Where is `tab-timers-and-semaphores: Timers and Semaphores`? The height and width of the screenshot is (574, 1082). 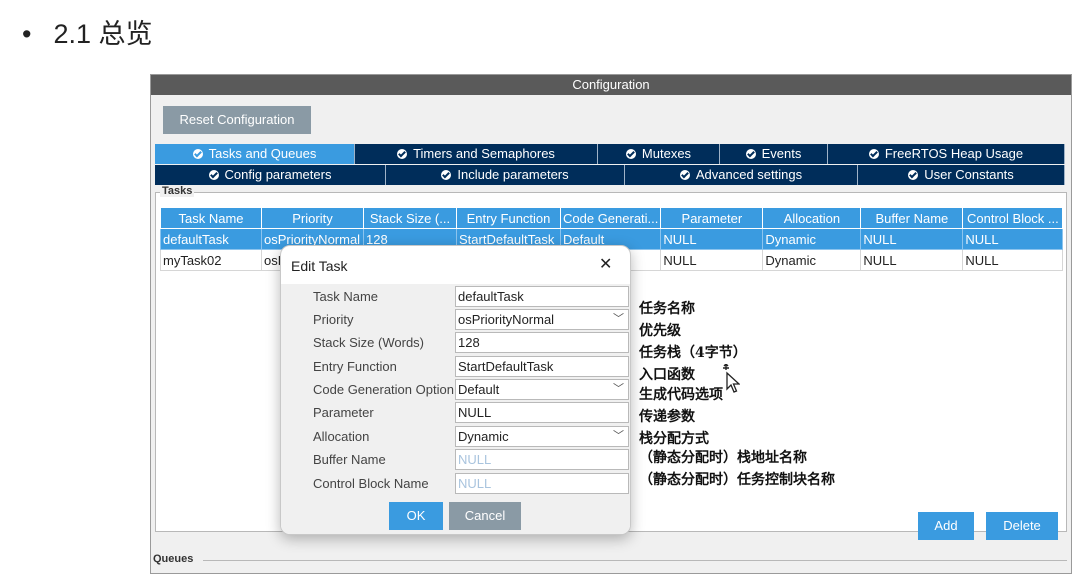
tab-timers-and-semaphores: Timers and Semaphores is located at coordinates (476, 154).